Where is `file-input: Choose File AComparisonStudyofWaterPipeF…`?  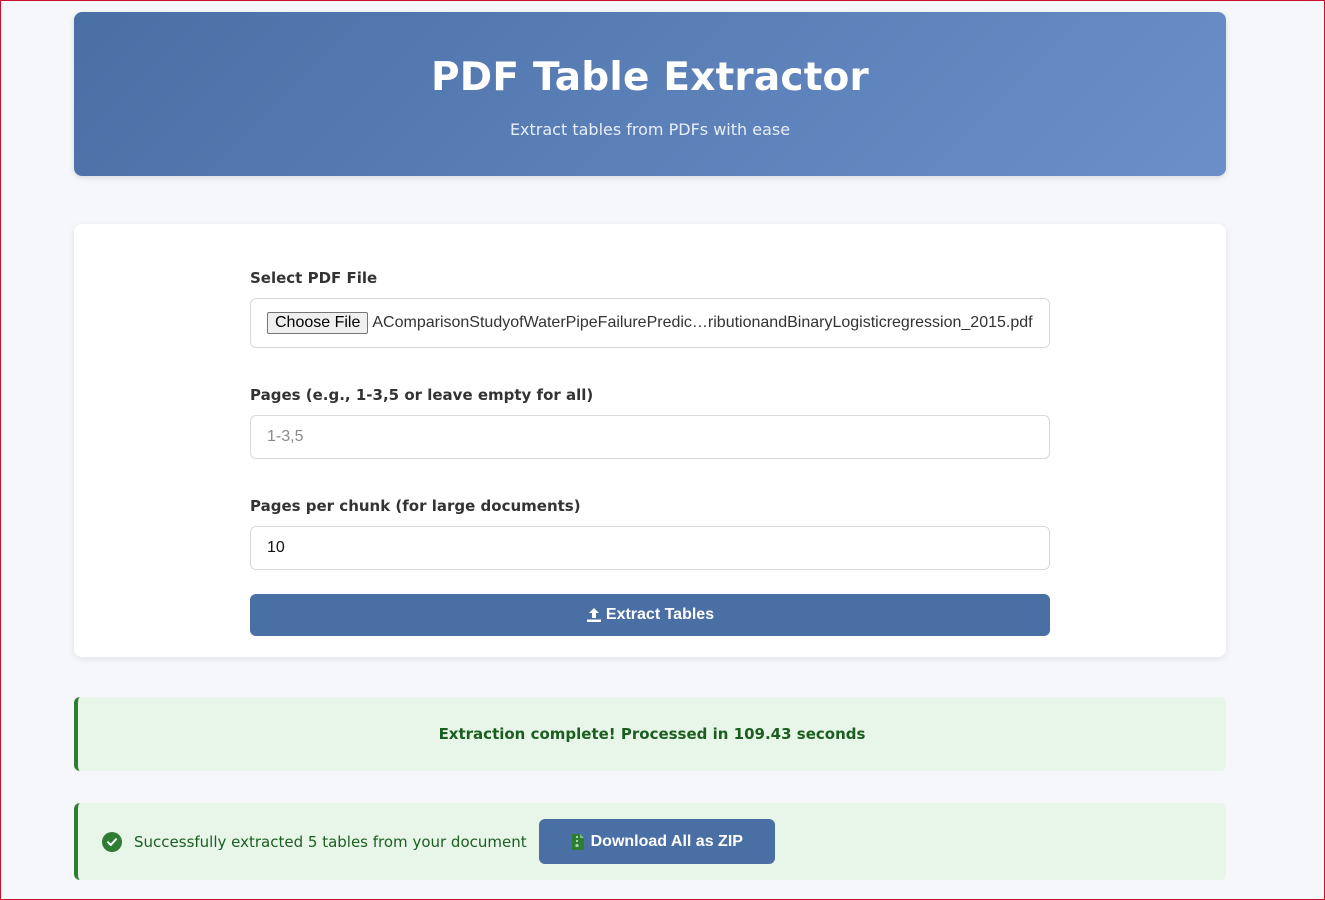
file-input: Choose File AComparisonStudyofWaterPipeF… is located at coordinates (650, 323).